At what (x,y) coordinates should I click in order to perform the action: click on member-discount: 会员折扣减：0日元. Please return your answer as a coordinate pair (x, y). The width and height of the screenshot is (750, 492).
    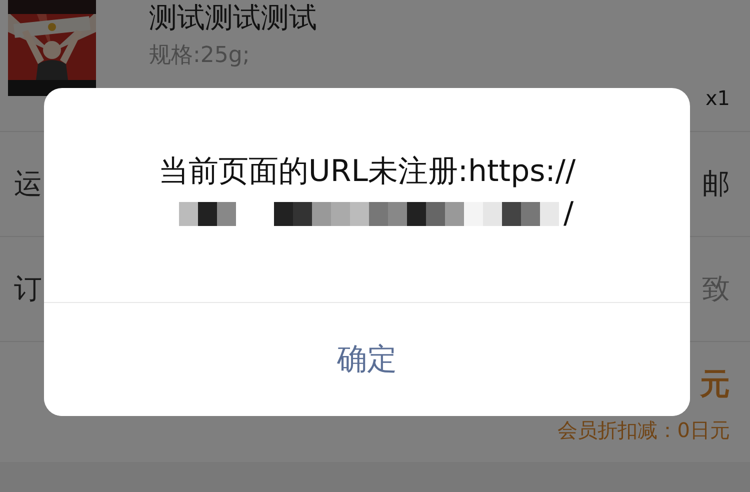
    Looking at the image, I should click on (643, 430).